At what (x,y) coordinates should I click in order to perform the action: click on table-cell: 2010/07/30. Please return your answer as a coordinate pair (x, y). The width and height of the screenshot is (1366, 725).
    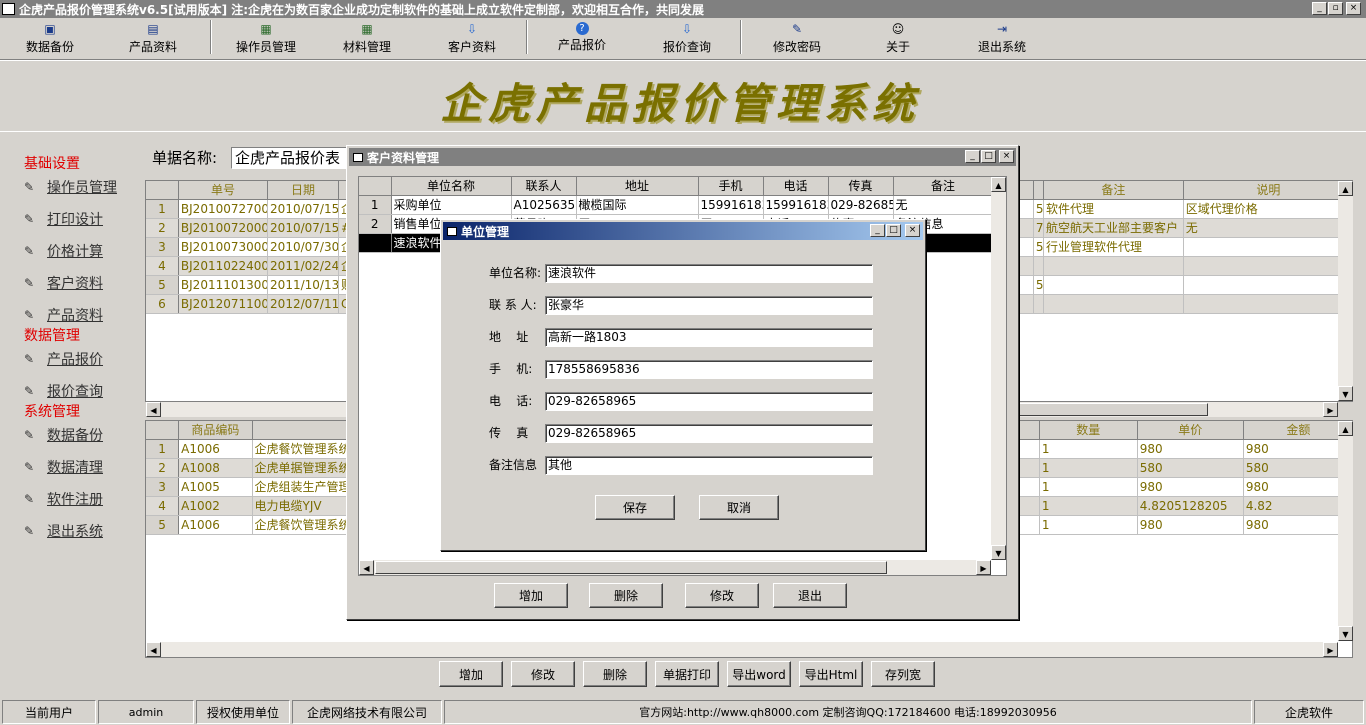
    Looking at the image, I should click on (303, 247).